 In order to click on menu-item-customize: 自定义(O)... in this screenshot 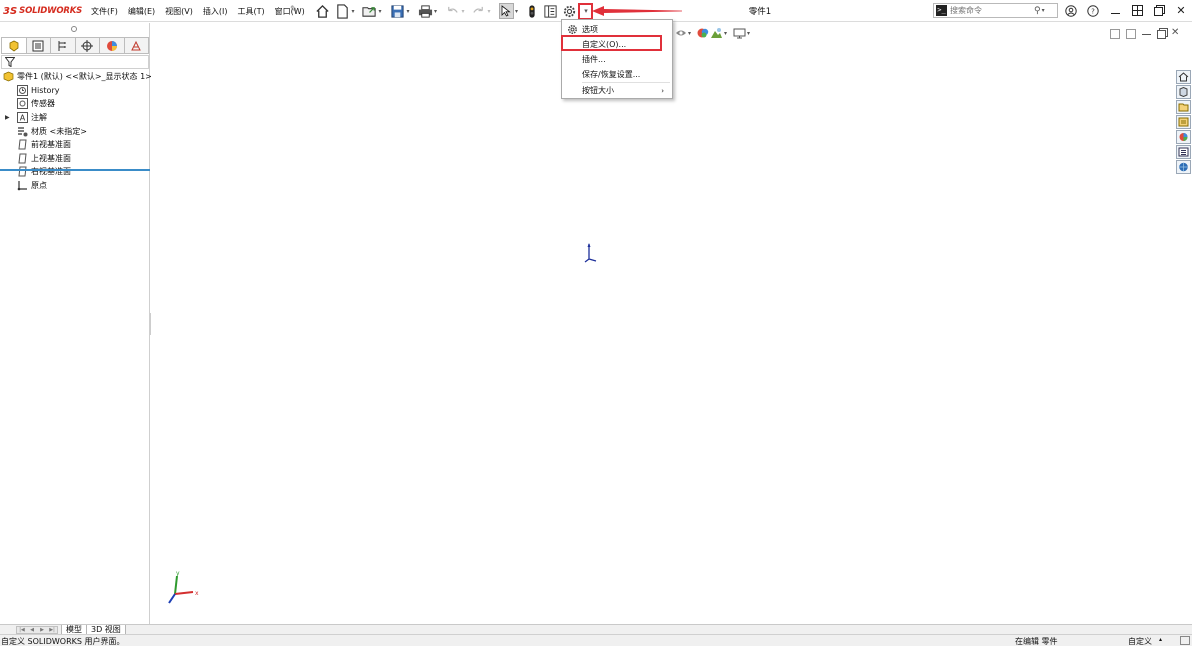, I will do `click(617, 44)`.